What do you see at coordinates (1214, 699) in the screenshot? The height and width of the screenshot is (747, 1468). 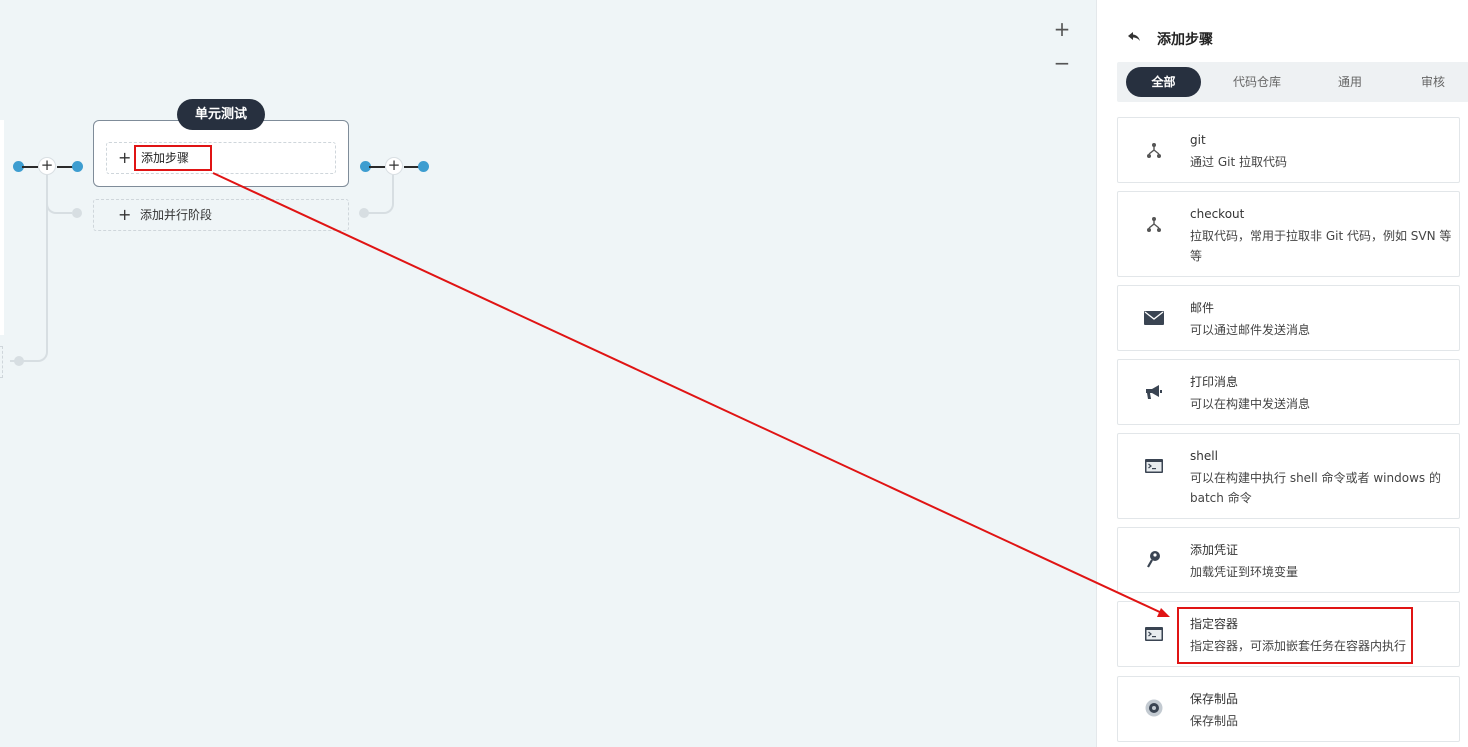 I see `step-item-name: 保存制品` at bounding box center [1214, 699].